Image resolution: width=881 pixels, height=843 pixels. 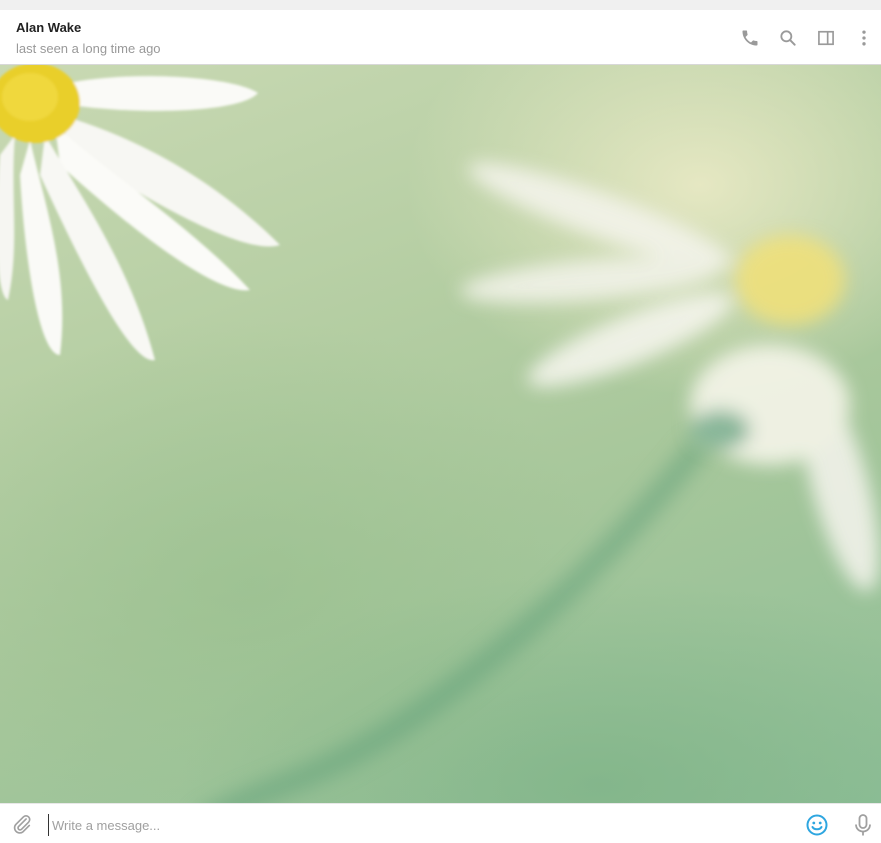 What do you see at coordinates (88, 48) in the screenshot?
I see `peer-status: last seen a long time ago` at bounding box center [88, 48].